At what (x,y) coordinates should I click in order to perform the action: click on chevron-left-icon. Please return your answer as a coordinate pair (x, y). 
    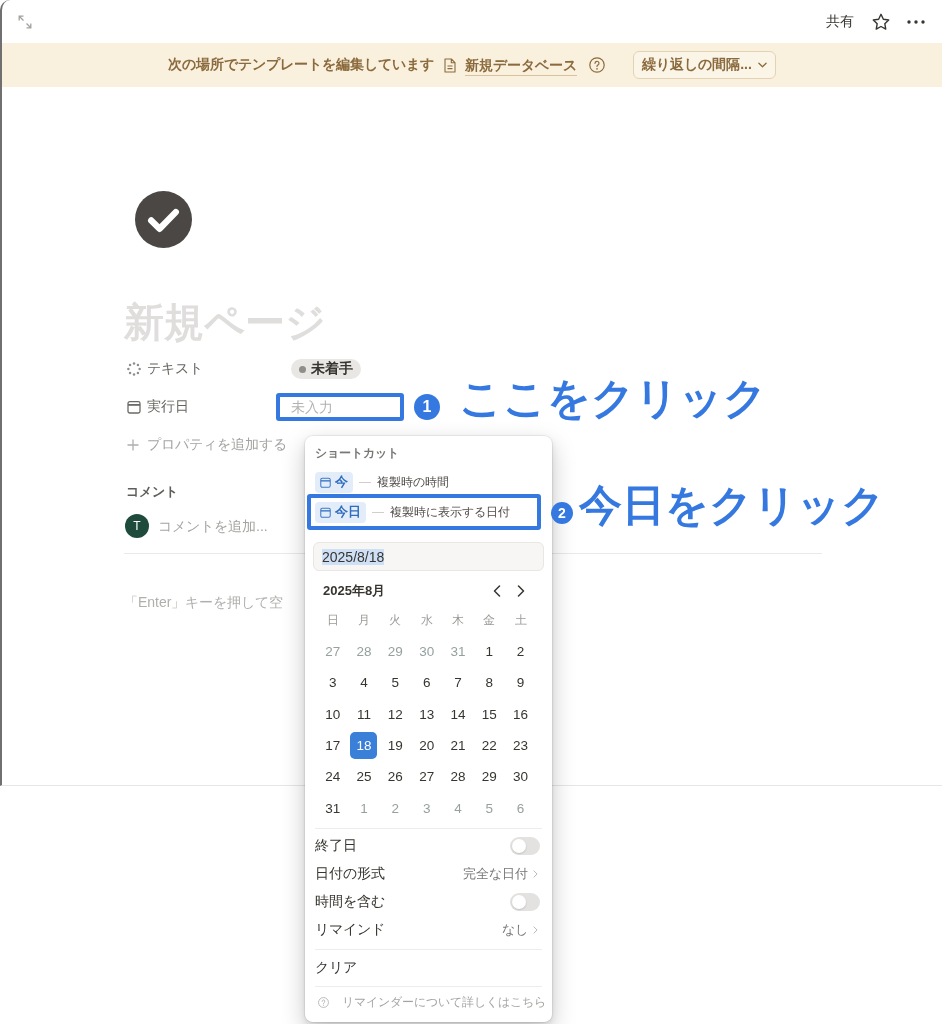
    Looking at the image, I should click on (497, 591).